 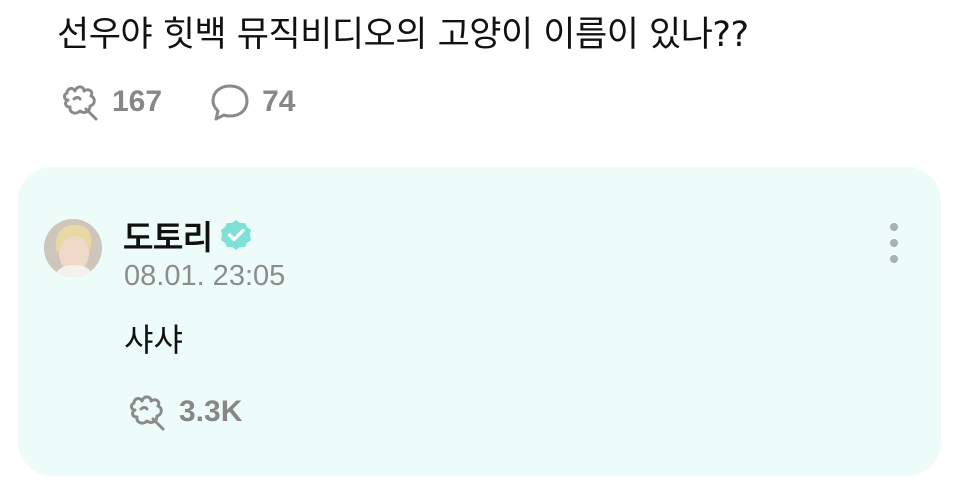 I want to click on comment-like-button: 3.3K, so click(x=183, y=412).